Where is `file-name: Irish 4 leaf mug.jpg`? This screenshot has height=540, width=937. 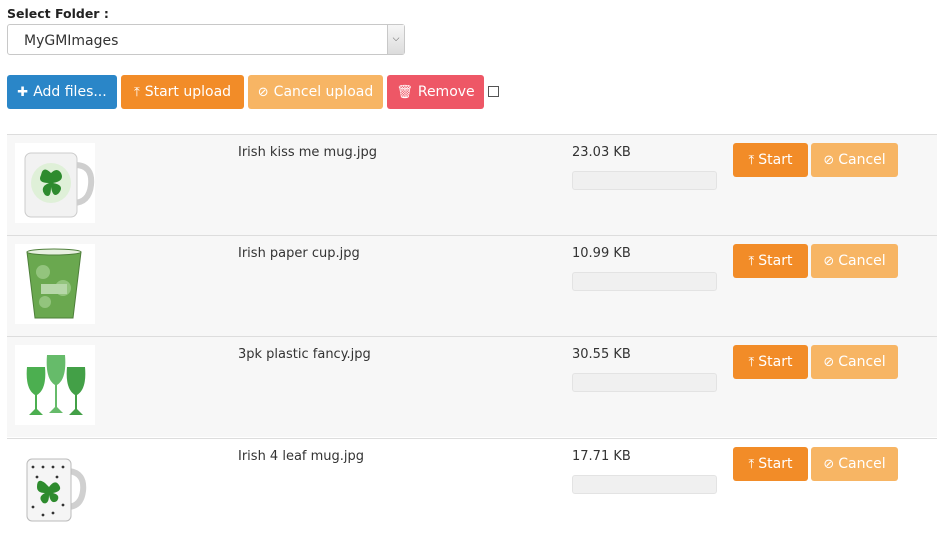 file-name: Irish 4 leaf mug.jpg is located at coordinates (301, 456).